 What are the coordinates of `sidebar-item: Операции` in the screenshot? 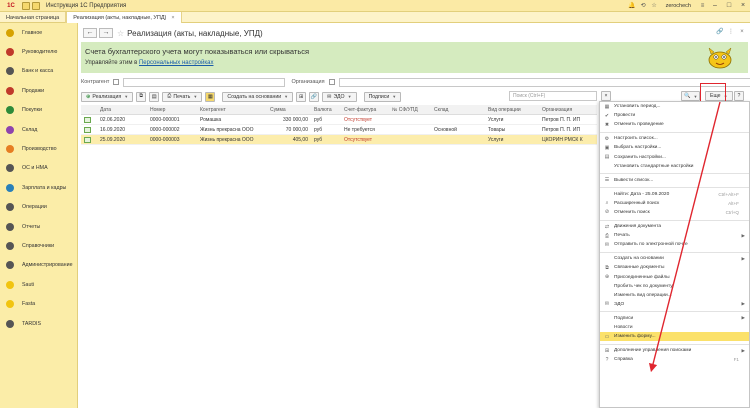 It's located at (38, 207).